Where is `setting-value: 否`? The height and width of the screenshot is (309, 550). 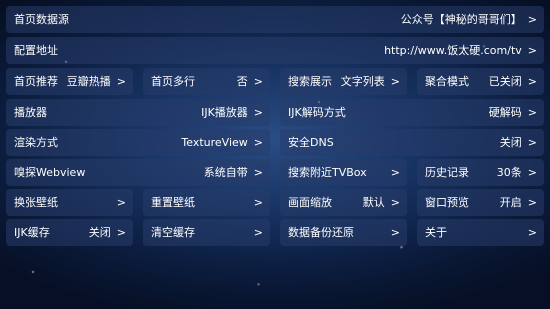
setting-value: 否 is located at coordinates (242, 81).